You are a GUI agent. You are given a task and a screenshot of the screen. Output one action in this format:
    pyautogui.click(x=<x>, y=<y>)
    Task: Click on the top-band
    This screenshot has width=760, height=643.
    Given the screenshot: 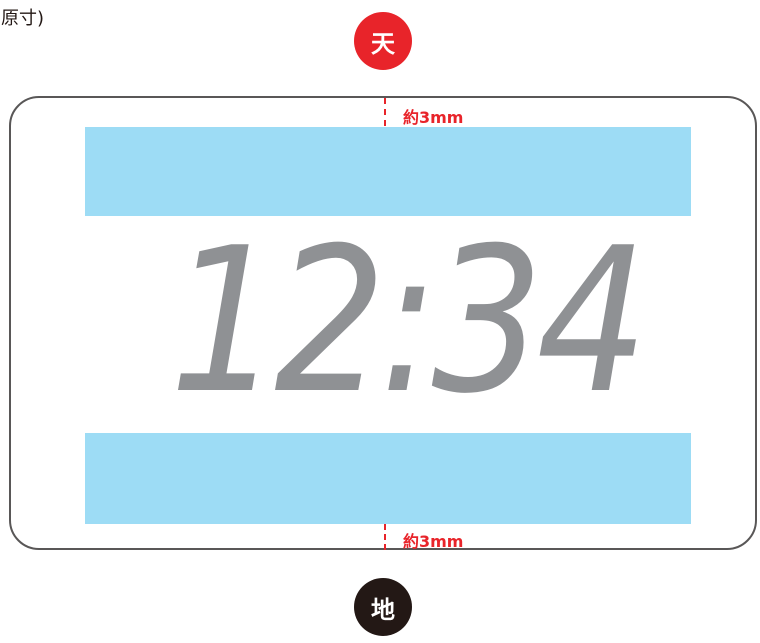 What is the action you would take?
    pyautogui.click(x=388, y=171)
    